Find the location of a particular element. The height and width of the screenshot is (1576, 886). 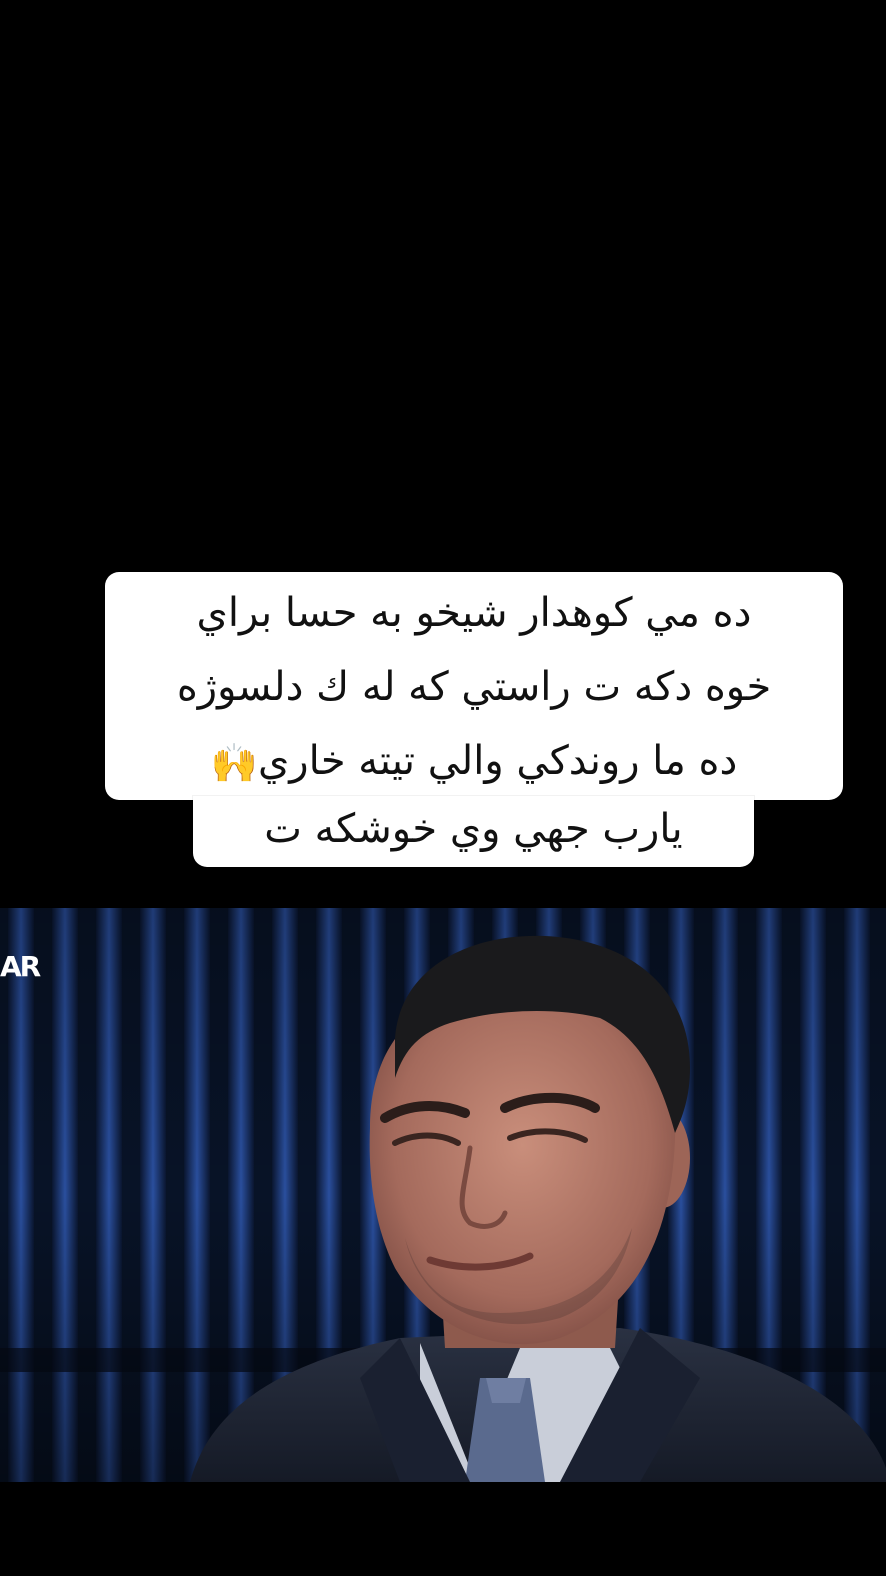

channel-logo: AR is located at coordinates (20, 966).